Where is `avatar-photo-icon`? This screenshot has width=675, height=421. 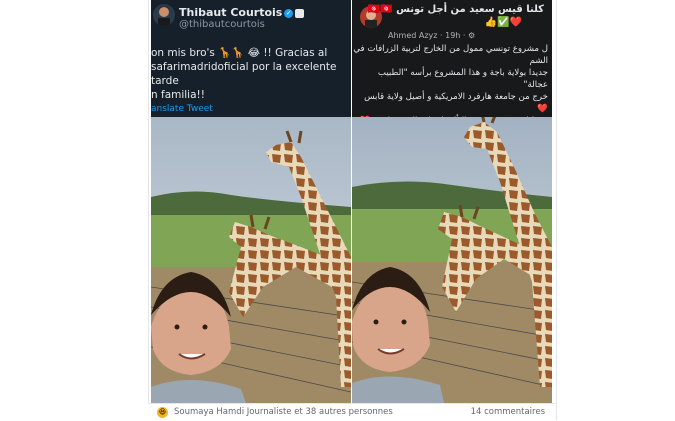
avatar-photo-icon is located at coordinates (164, 15).